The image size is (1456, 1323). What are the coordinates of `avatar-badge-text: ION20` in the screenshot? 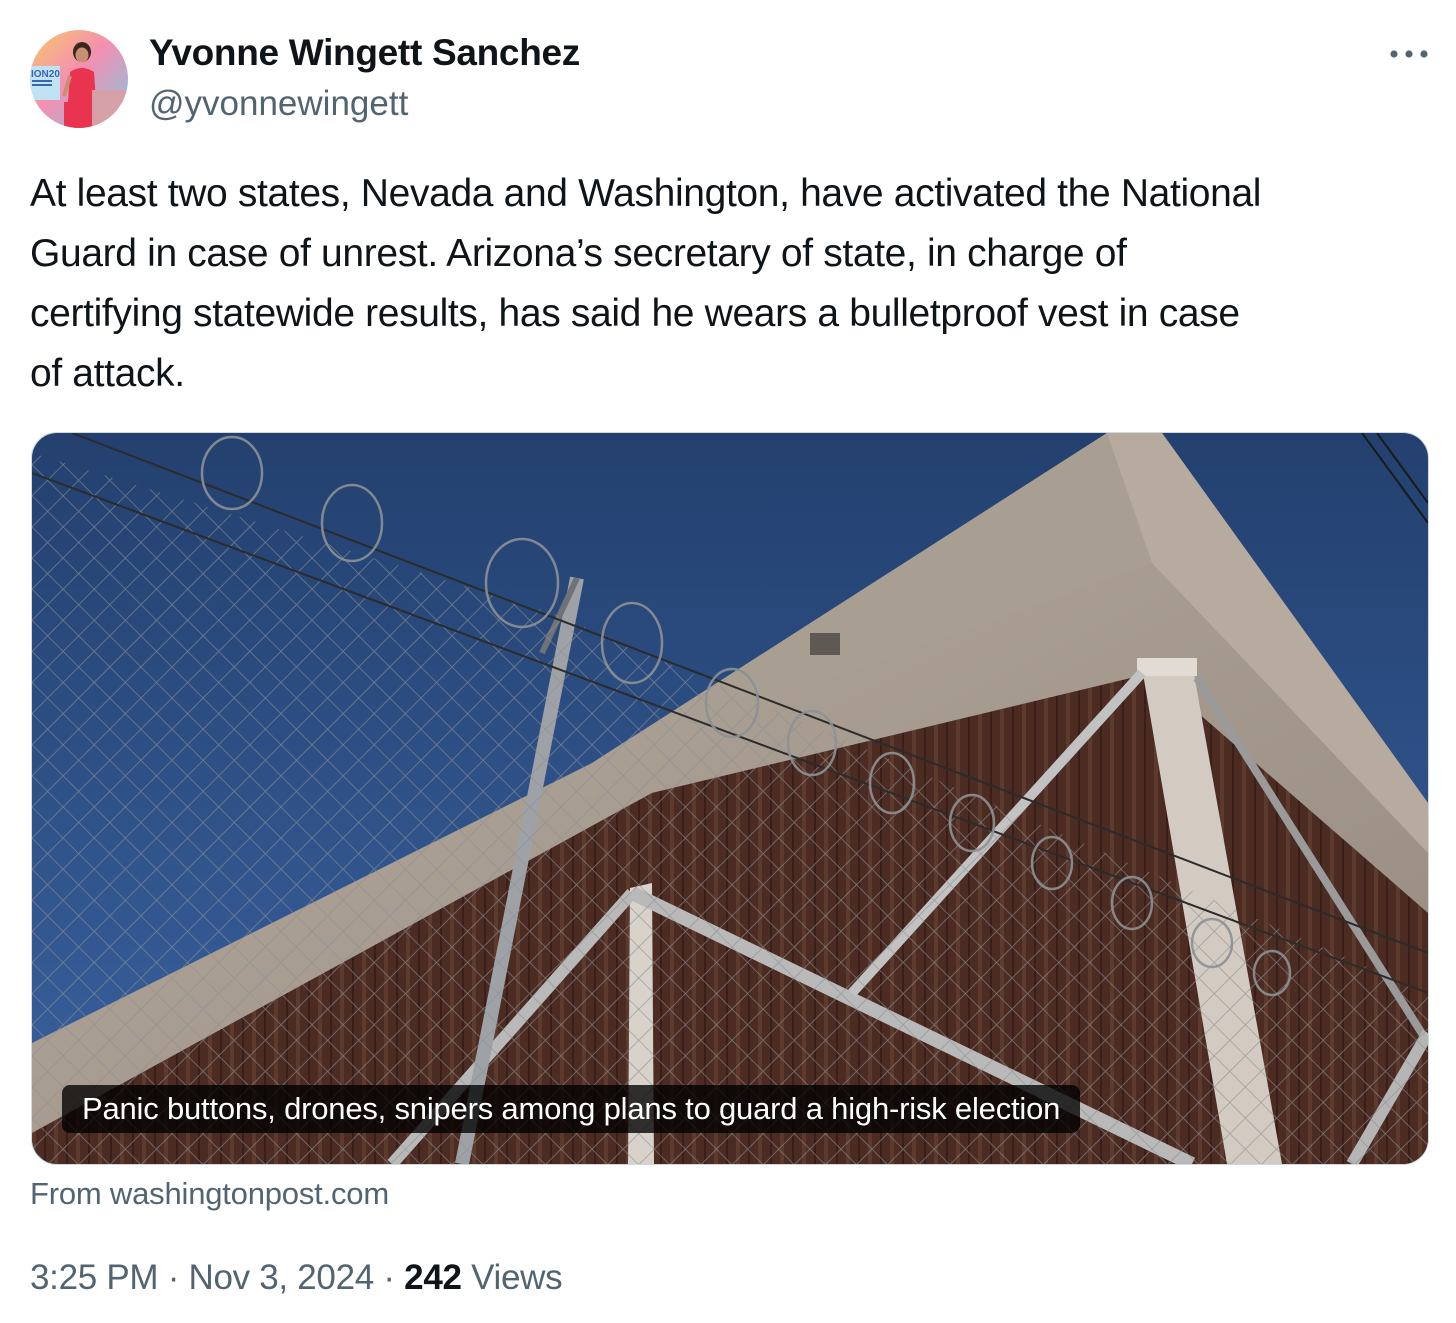 It's located at (45, 74).